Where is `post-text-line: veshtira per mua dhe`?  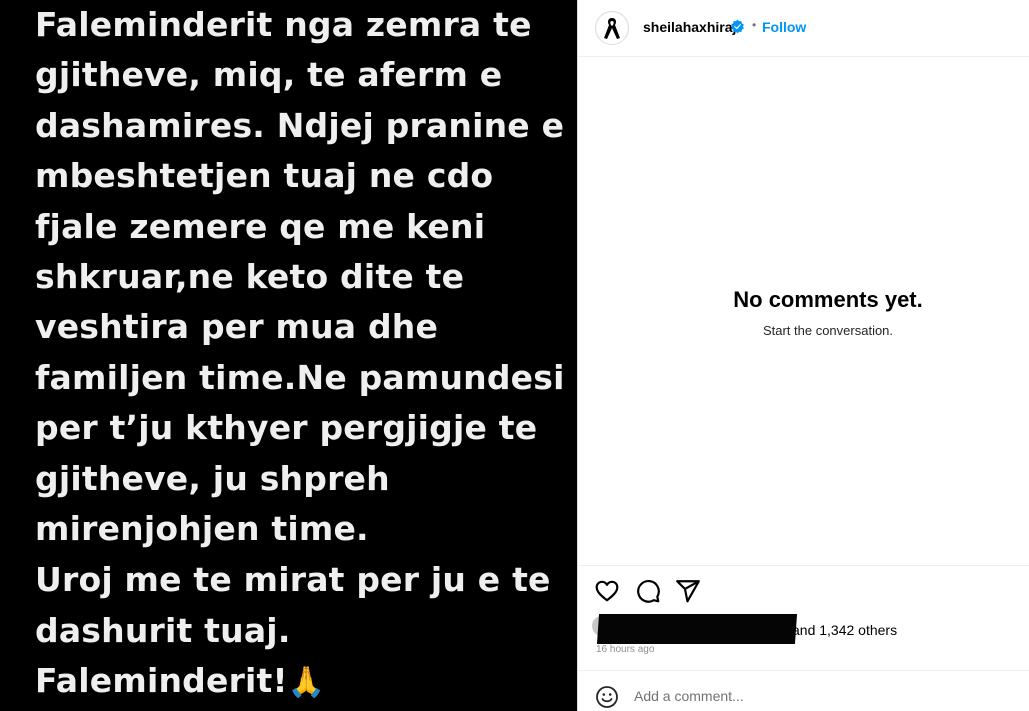 post-text-line: veshtira per mua dhe is located at coordinates (237, 327).